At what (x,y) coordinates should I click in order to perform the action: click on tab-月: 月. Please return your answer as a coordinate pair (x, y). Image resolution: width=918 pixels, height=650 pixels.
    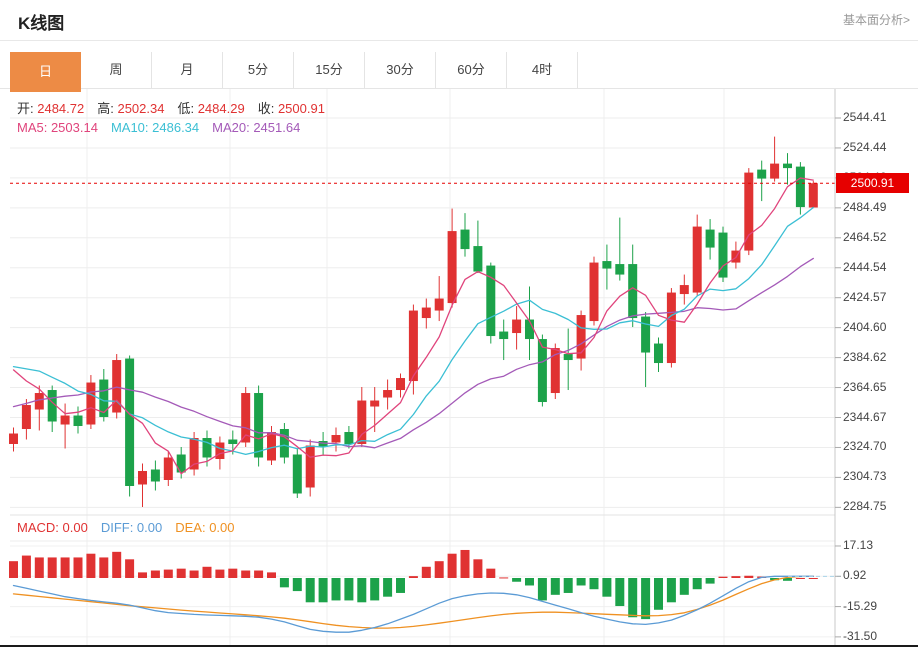
    Looking at the image, I should click on (187, 70).